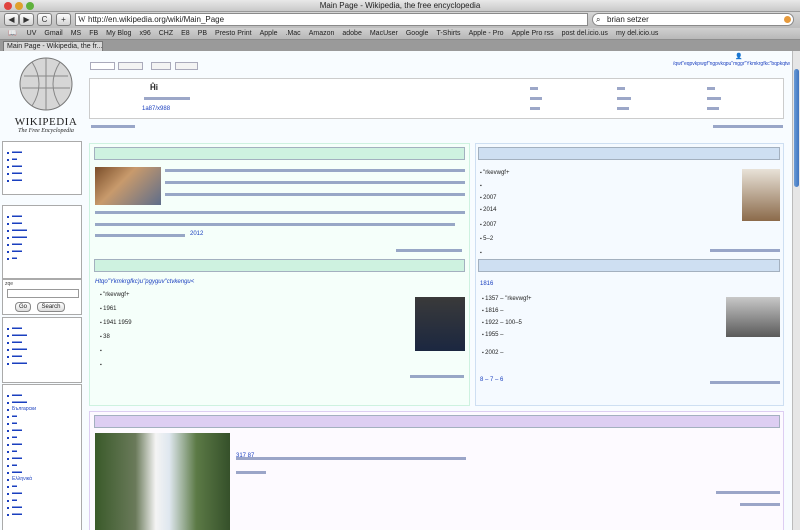 The image size is (800, 530). What do you see at coordinates (739, 57) in the screenshot?
I see `user-icon: 👤` at bounding box center [739, 57].